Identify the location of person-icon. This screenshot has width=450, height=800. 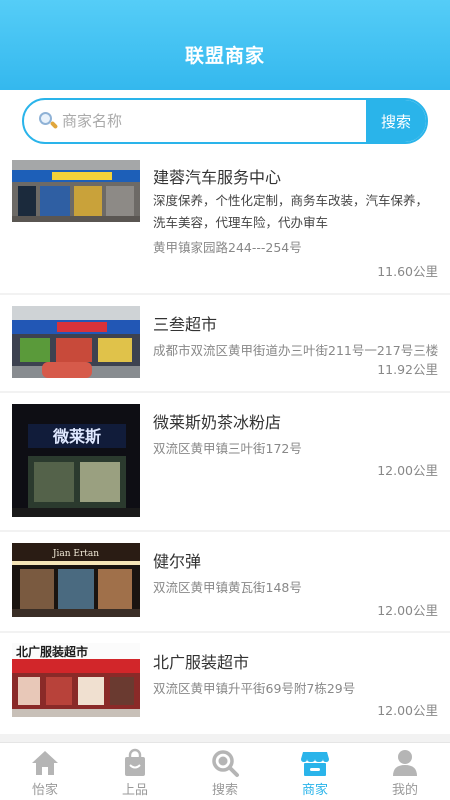
(405, 763).